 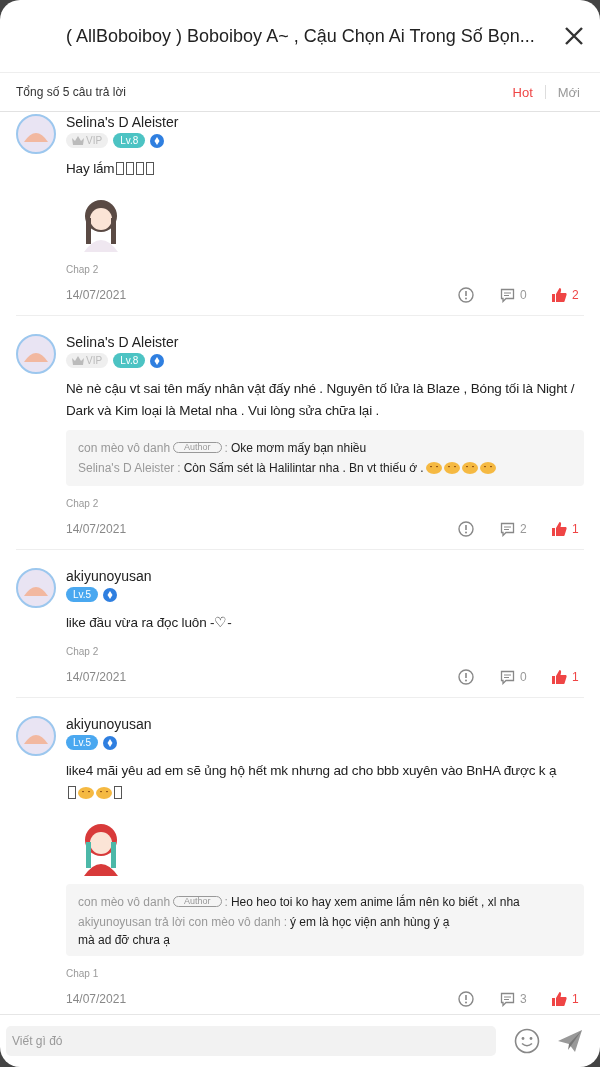 I want to click on reply-author: akiyunoyusan trả lời con mèo vô danh, so click(x=179, y=922).